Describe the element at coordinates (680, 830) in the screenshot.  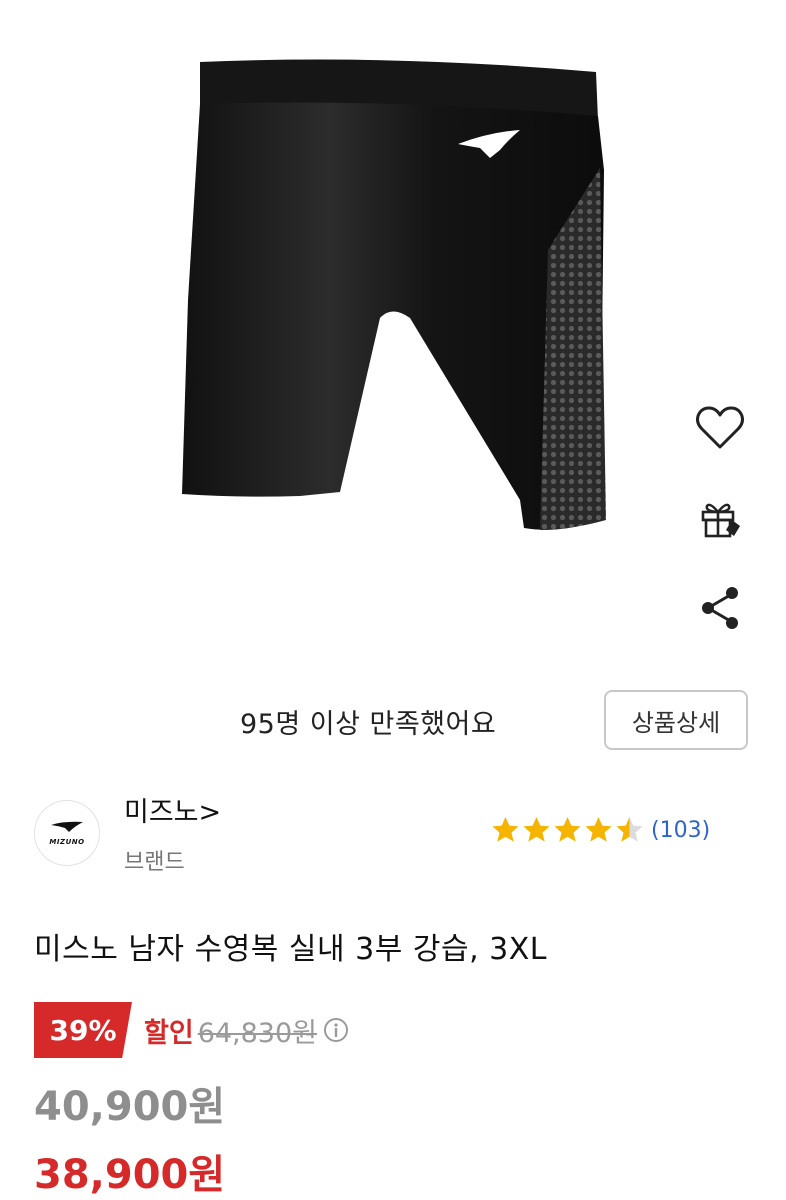
I see `review-count: (103)` at that location.